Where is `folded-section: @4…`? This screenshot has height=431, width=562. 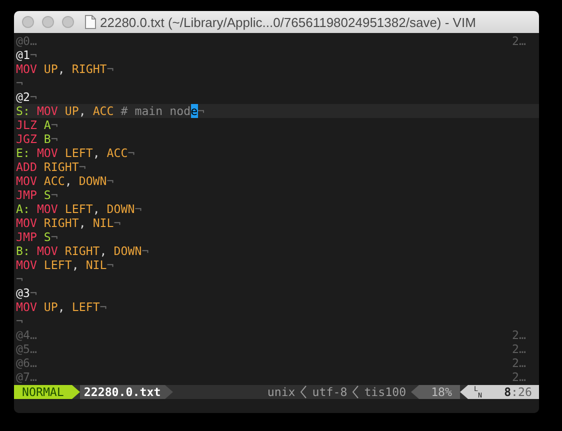 folded-section: @4… is located at coordinates (26, 335).